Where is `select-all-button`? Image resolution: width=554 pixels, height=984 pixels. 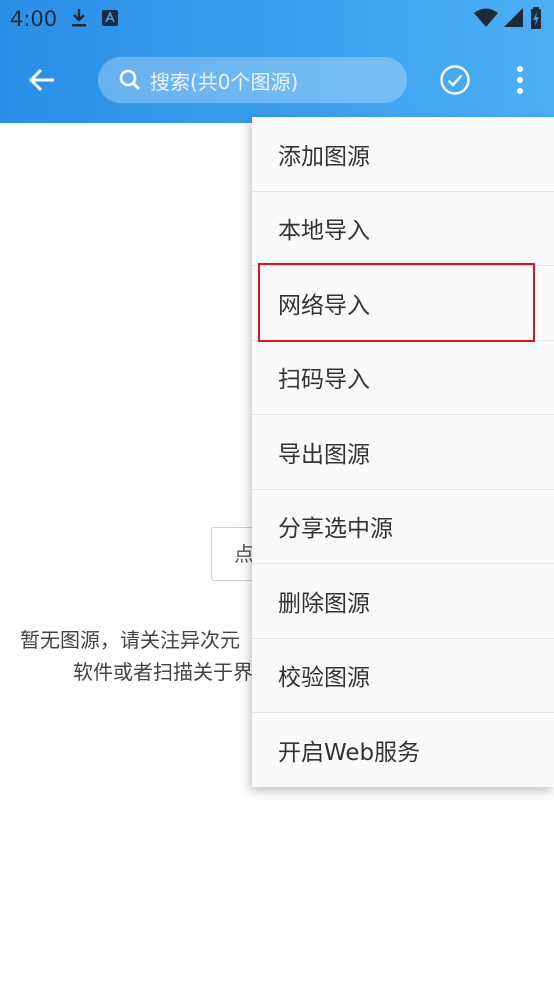 select-all-button is located at coordinates (455, 80).